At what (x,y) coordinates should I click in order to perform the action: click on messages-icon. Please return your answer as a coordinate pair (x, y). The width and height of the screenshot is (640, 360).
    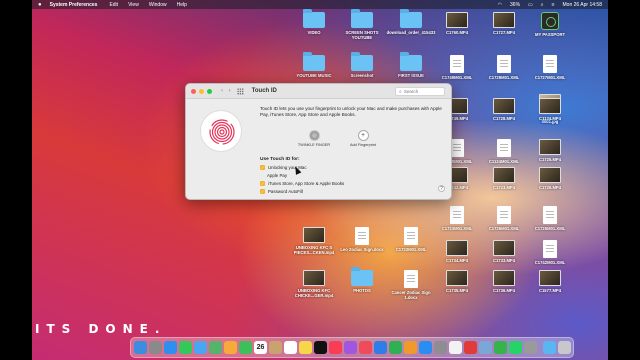
    Looking at the image, I should click on (185, 347).